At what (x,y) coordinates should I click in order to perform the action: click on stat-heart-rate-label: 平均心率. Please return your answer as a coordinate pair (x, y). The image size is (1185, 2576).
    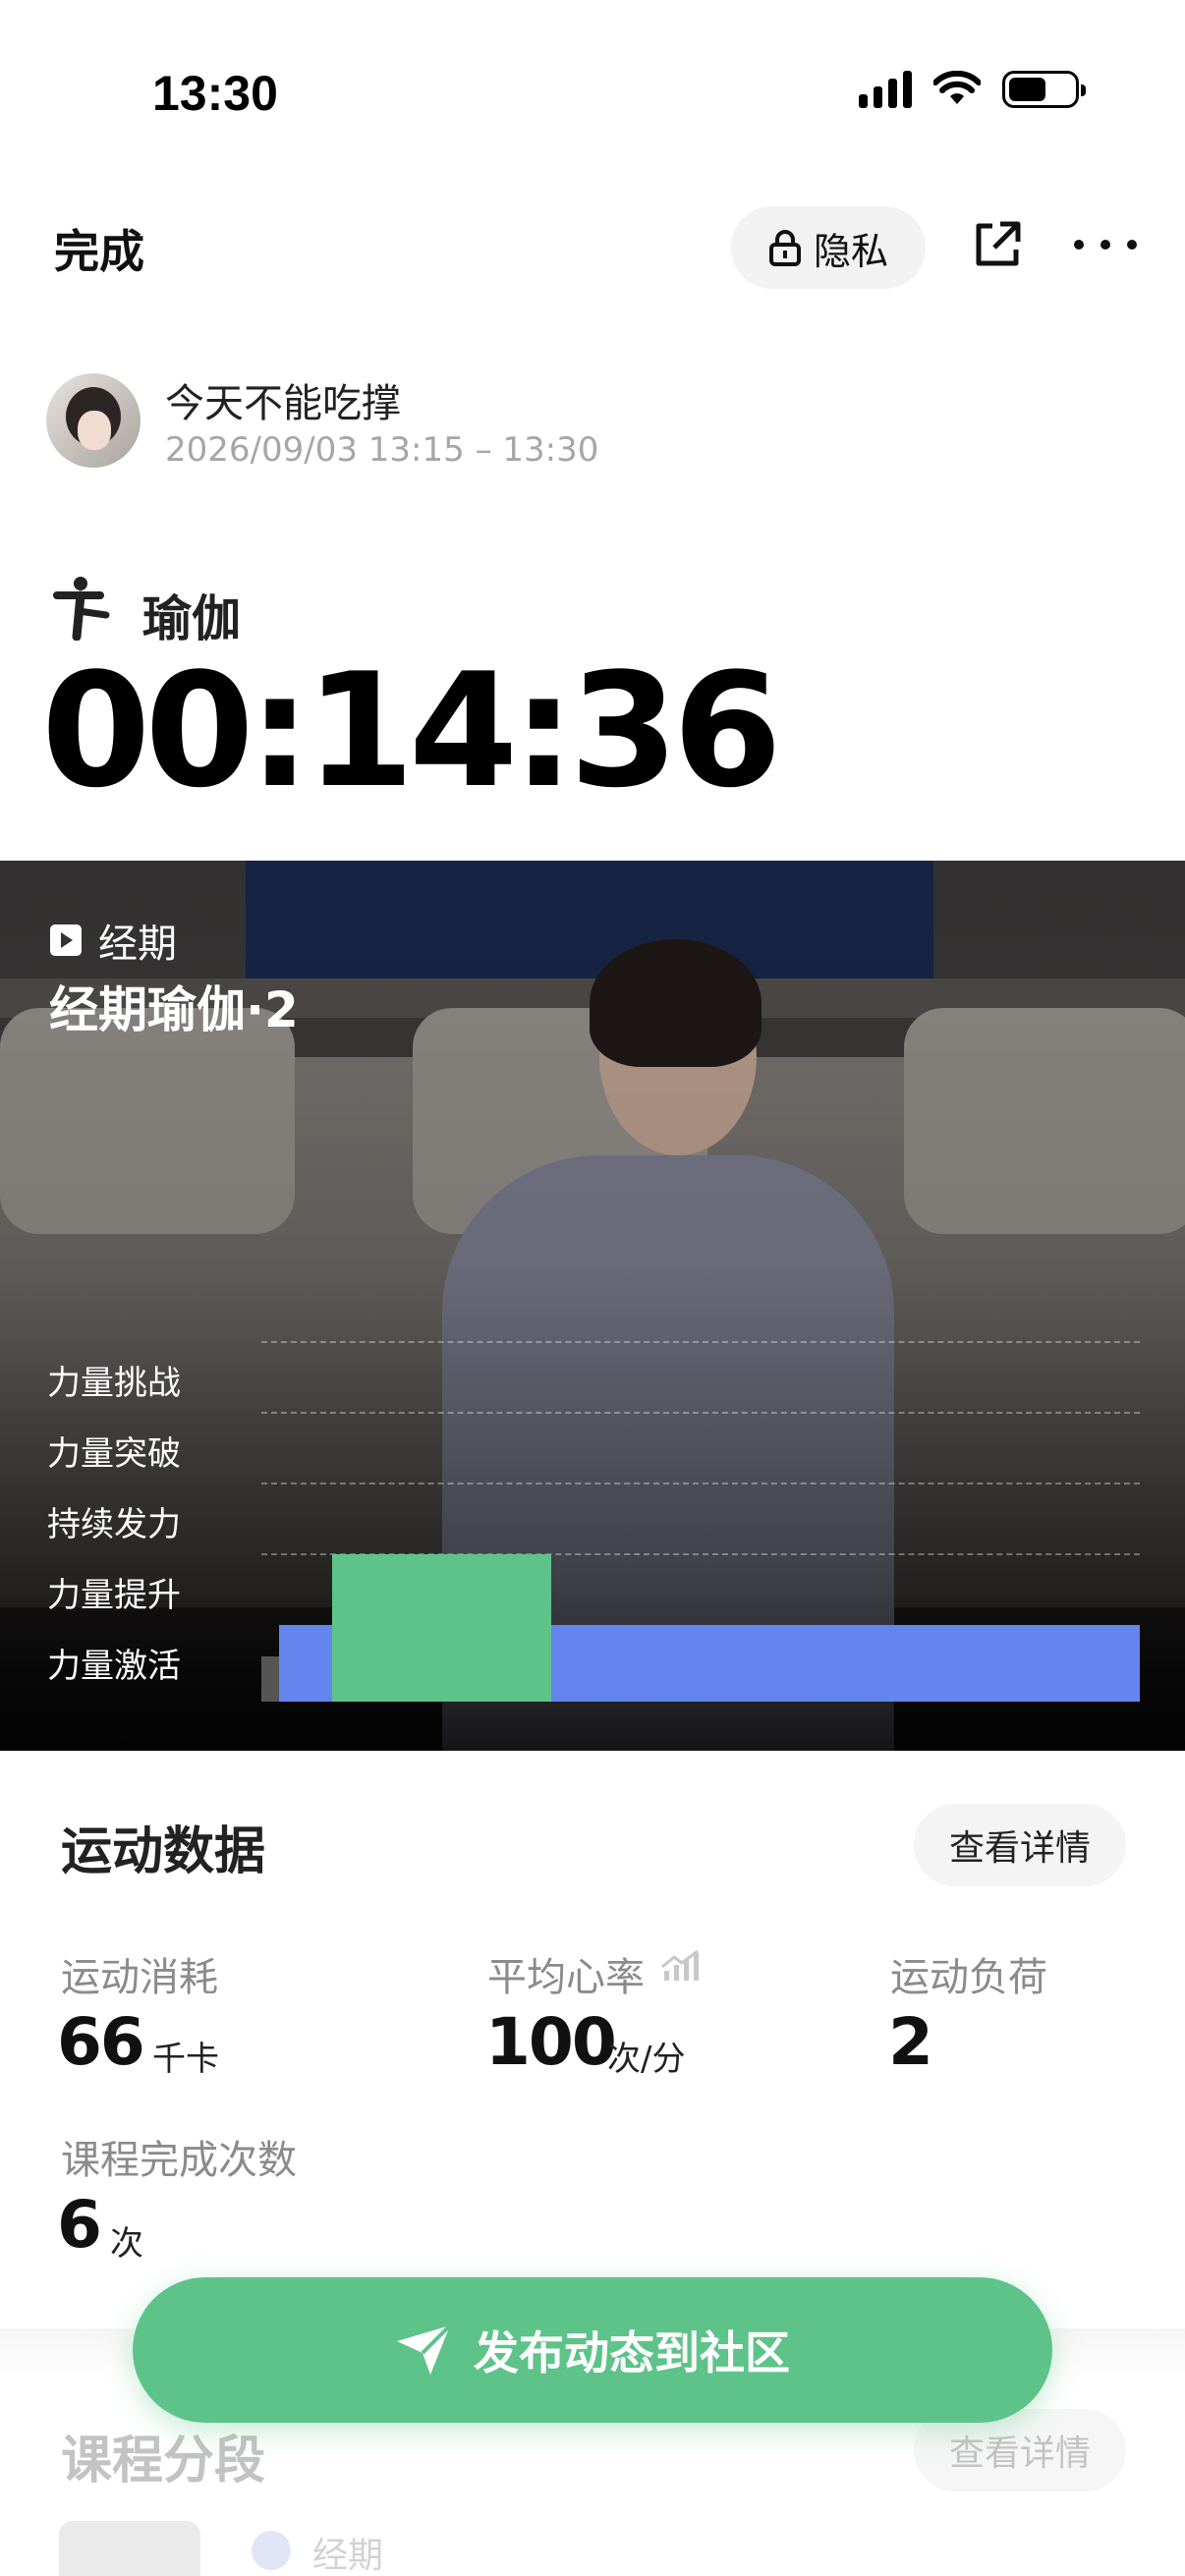
    Looking at the image, I should click on (566, 1977).